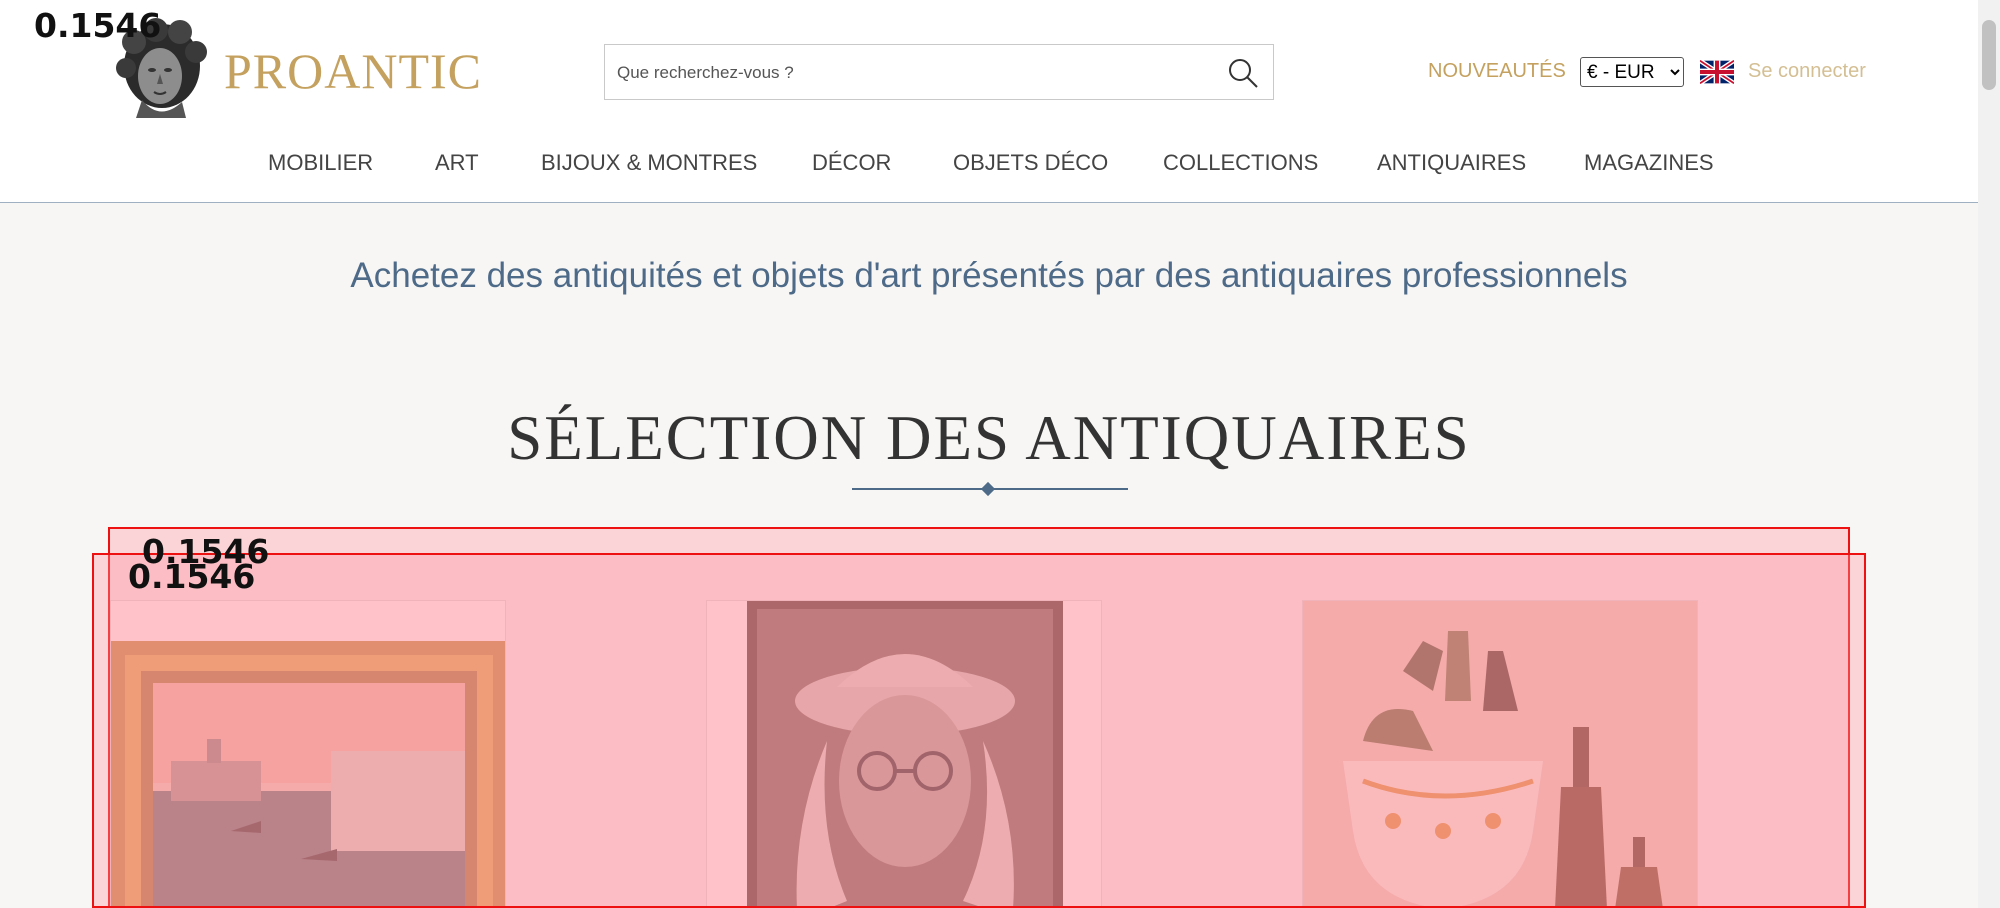 The height and width of the screenshot is (908, 2000). I want to click on nav-item-mobilier: MOBILIER, so click(320, 163).